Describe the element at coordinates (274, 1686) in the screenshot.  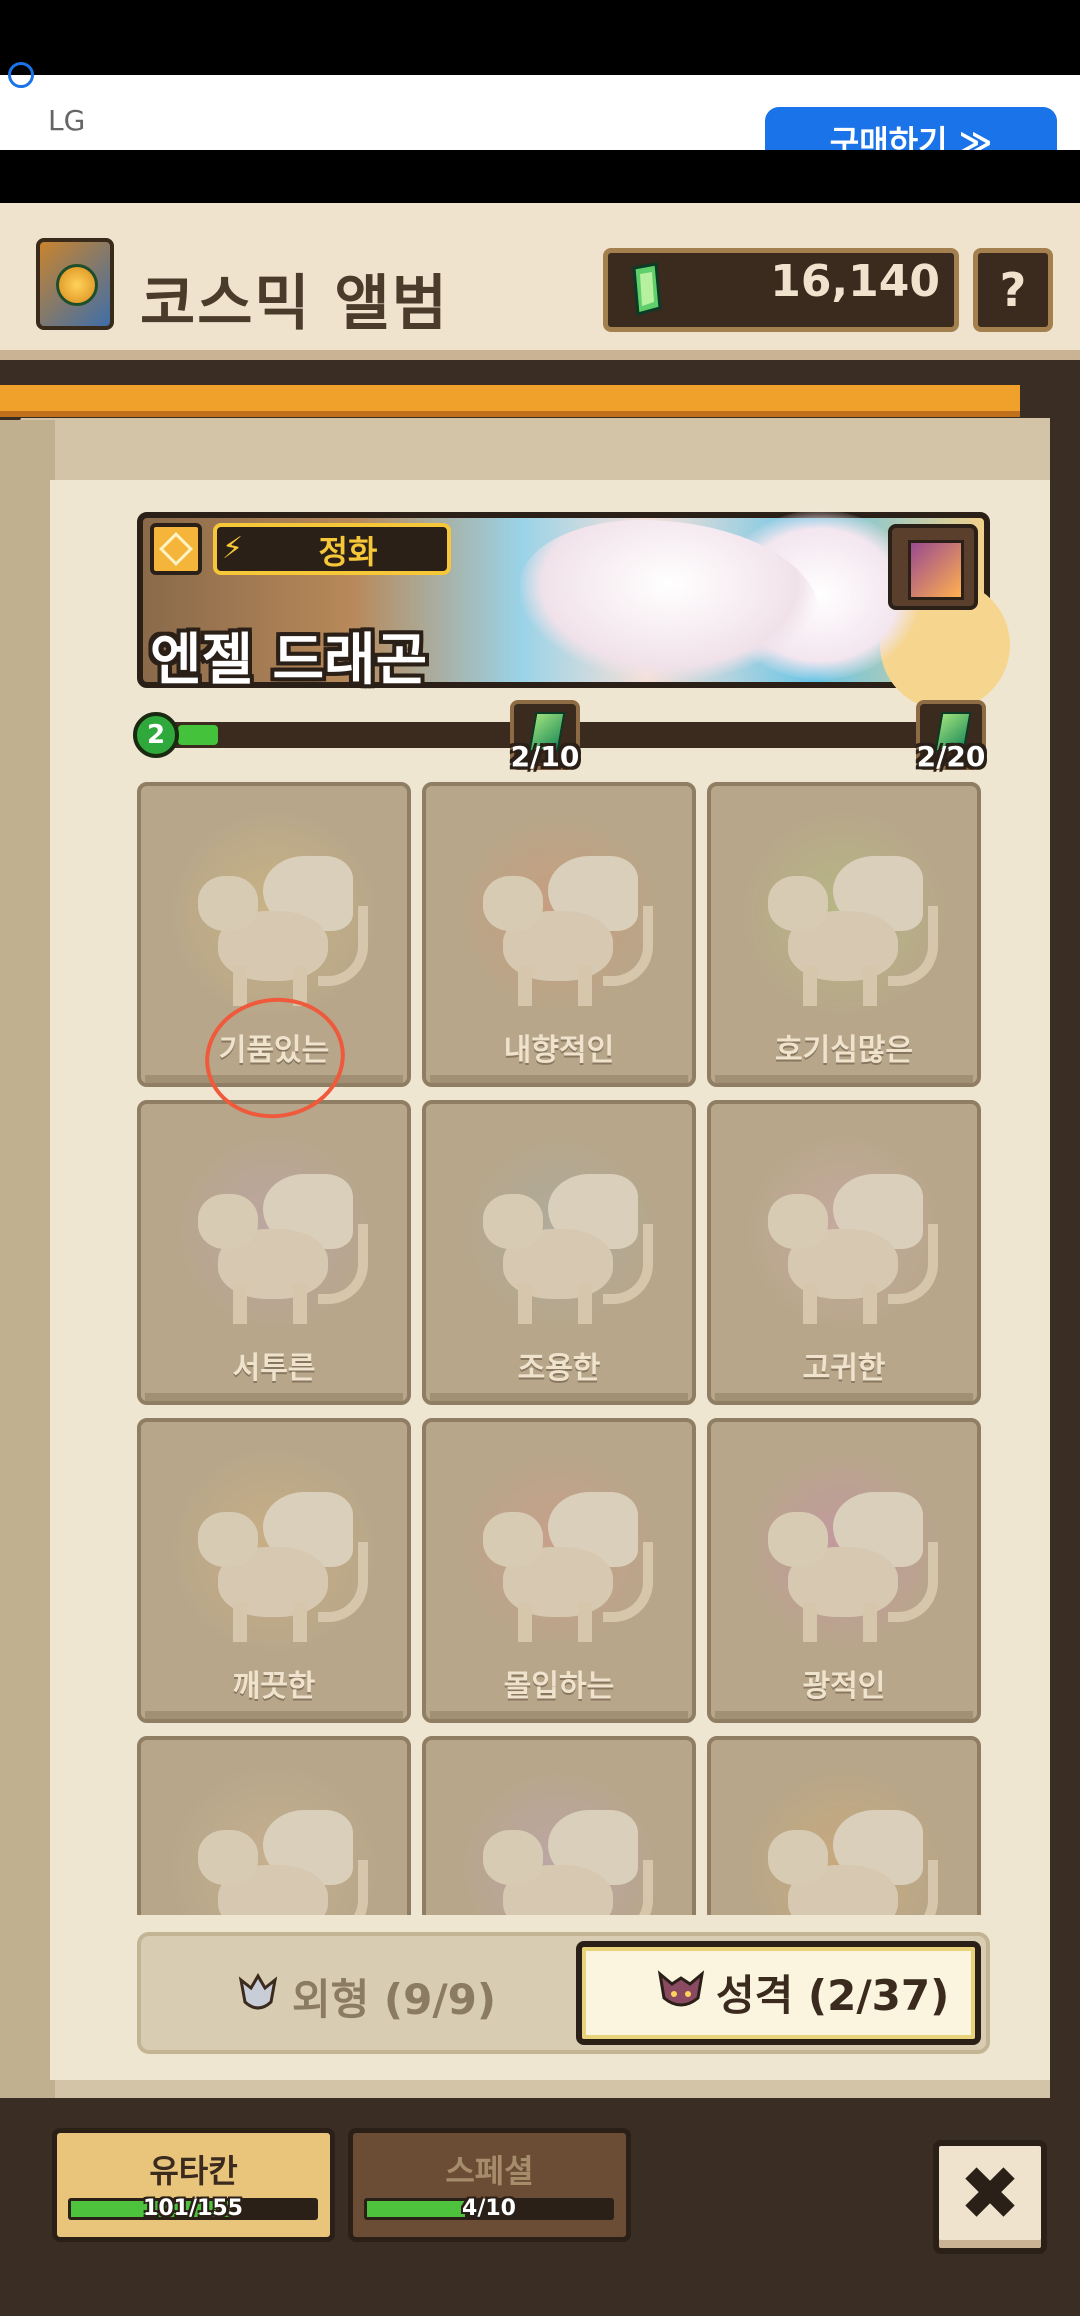
I see `personality-card-label: 깨끗한` at that location.